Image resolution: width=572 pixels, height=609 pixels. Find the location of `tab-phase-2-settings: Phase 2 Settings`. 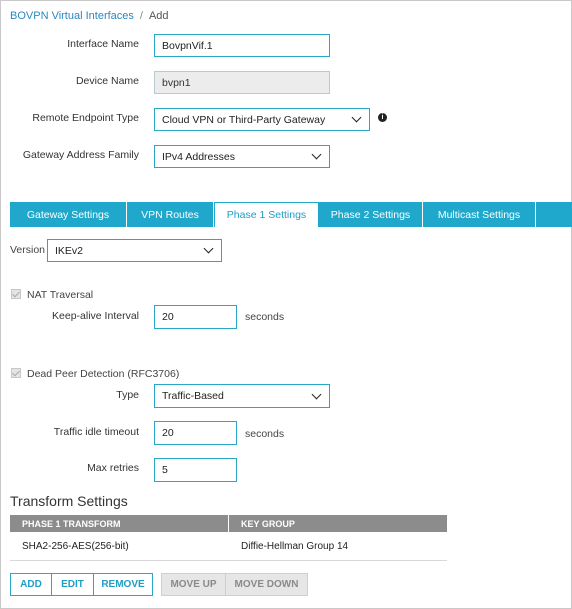

tab-phase-2-settings: Phase 2 Settings is located at coordinates (371, 214).